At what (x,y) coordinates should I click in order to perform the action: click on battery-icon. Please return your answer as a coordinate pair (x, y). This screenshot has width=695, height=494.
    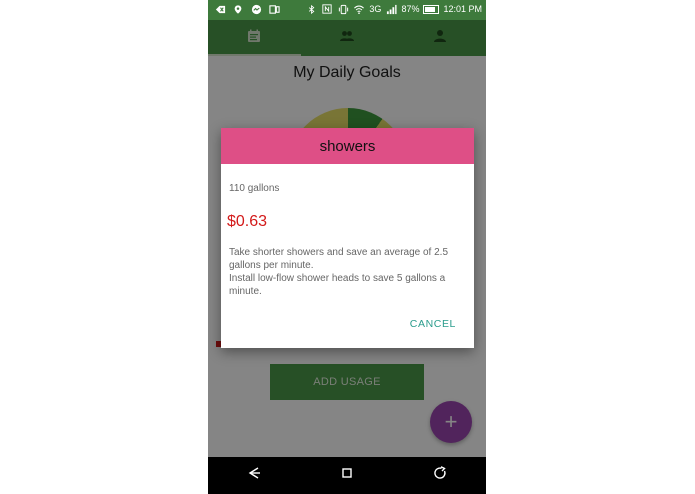
    Looking at the image, I should click on (431, 9).